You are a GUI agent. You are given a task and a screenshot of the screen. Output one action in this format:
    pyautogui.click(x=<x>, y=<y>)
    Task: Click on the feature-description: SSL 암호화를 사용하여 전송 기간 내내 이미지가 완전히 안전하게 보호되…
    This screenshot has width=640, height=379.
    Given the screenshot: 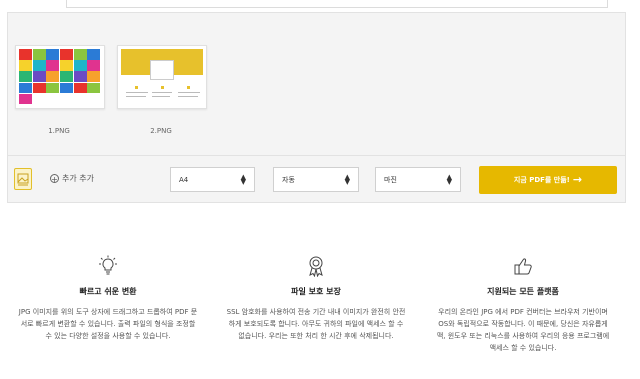 What is the action you would take?
    pyautogui.click(x=316, y=324)
    